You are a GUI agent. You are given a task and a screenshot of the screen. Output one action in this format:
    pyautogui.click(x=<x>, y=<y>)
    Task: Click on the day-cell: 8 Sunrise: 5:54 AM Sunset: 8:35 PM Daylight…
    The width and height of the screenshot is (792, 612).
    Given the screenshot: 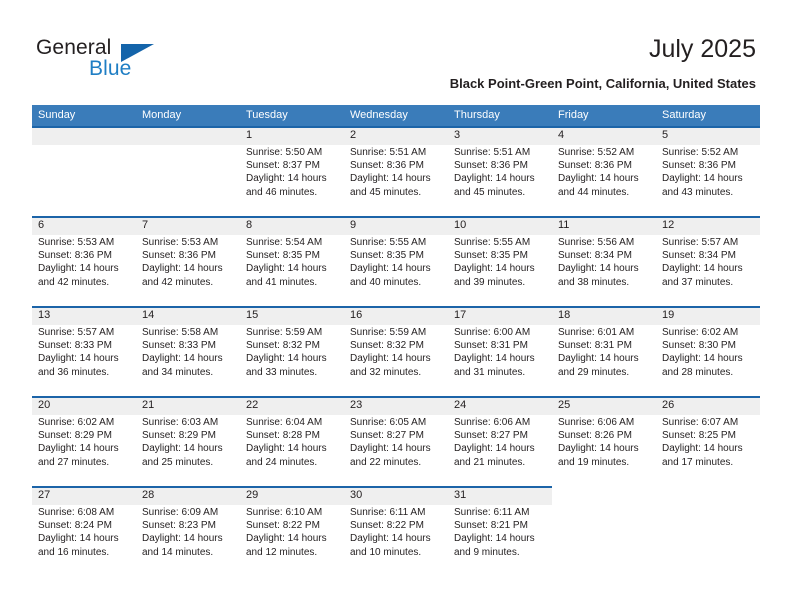 What is the action you would take?
    pyautogui.click(x=292, y=261)
    